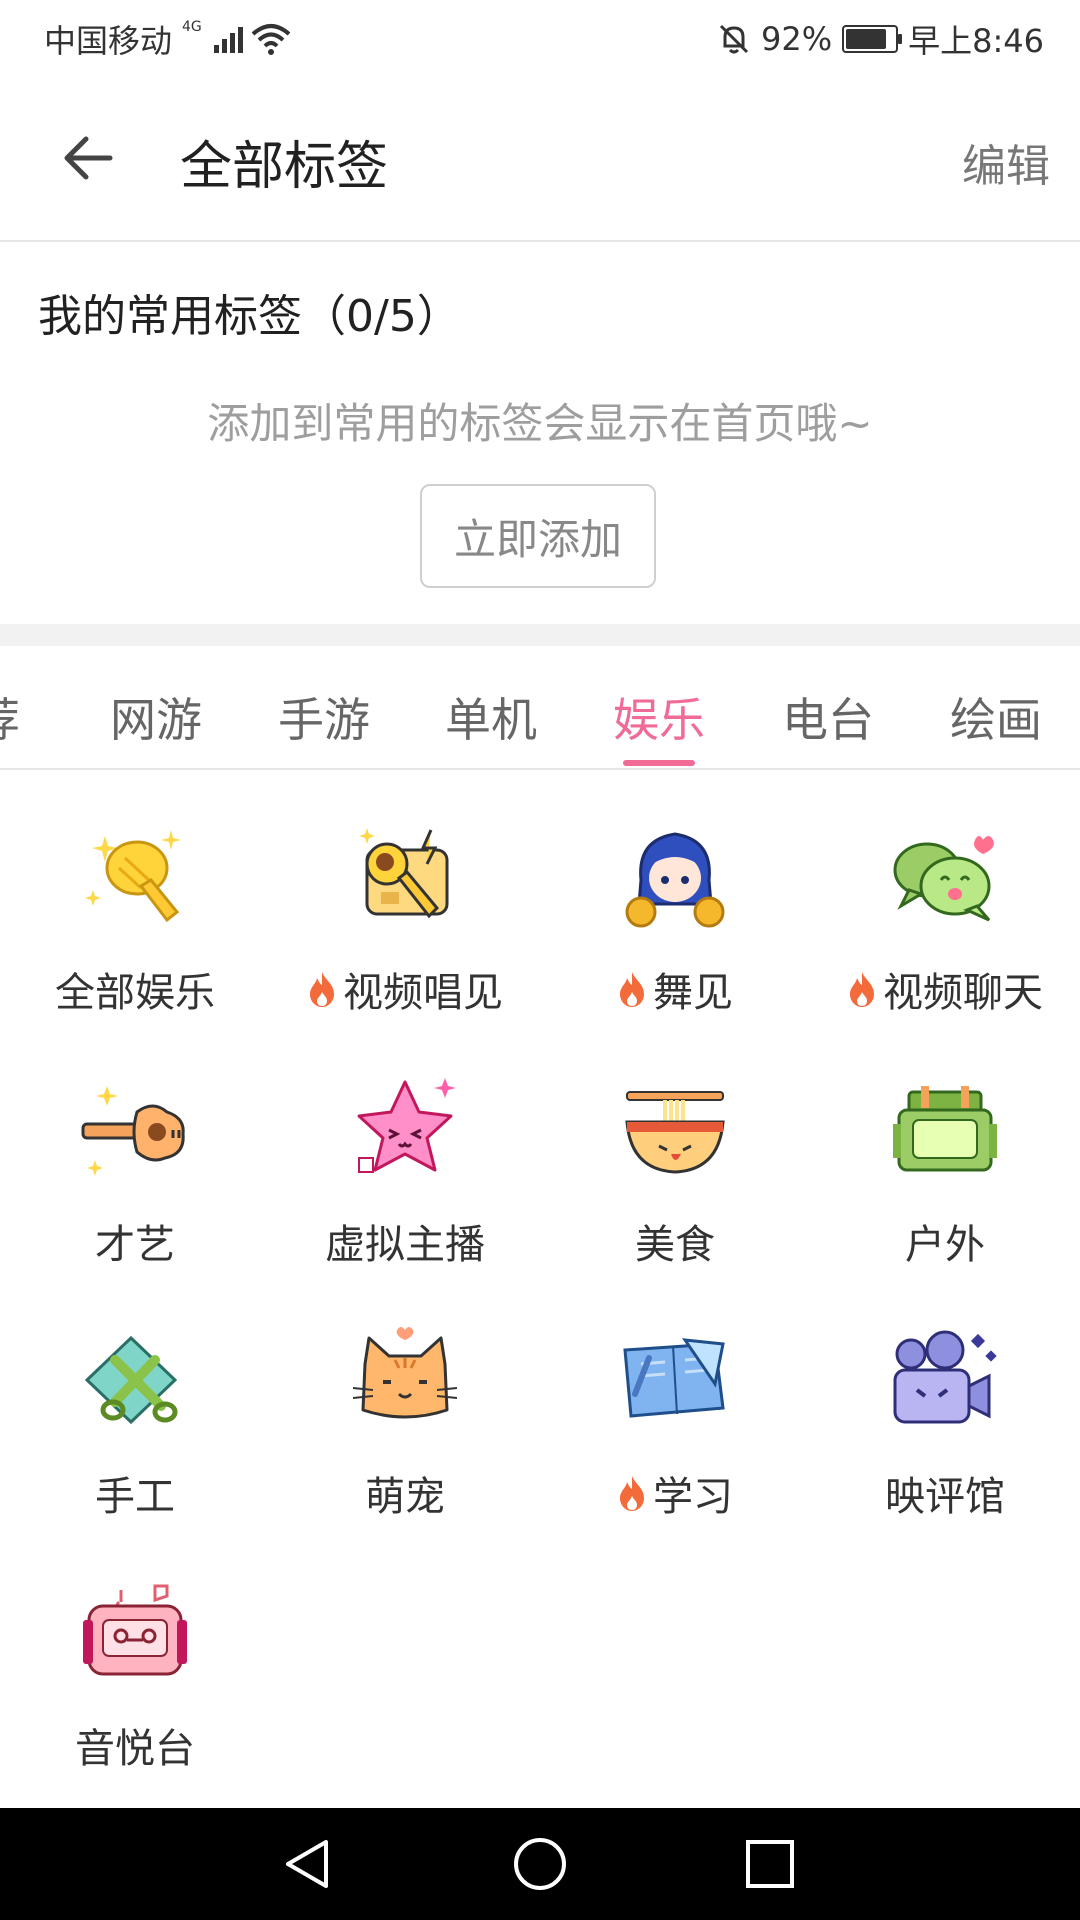 The image size is (1080, 1920). Describe the element at coordinates (675, 880) in the screenshot. I see `dancer-girl-icon` at that location.